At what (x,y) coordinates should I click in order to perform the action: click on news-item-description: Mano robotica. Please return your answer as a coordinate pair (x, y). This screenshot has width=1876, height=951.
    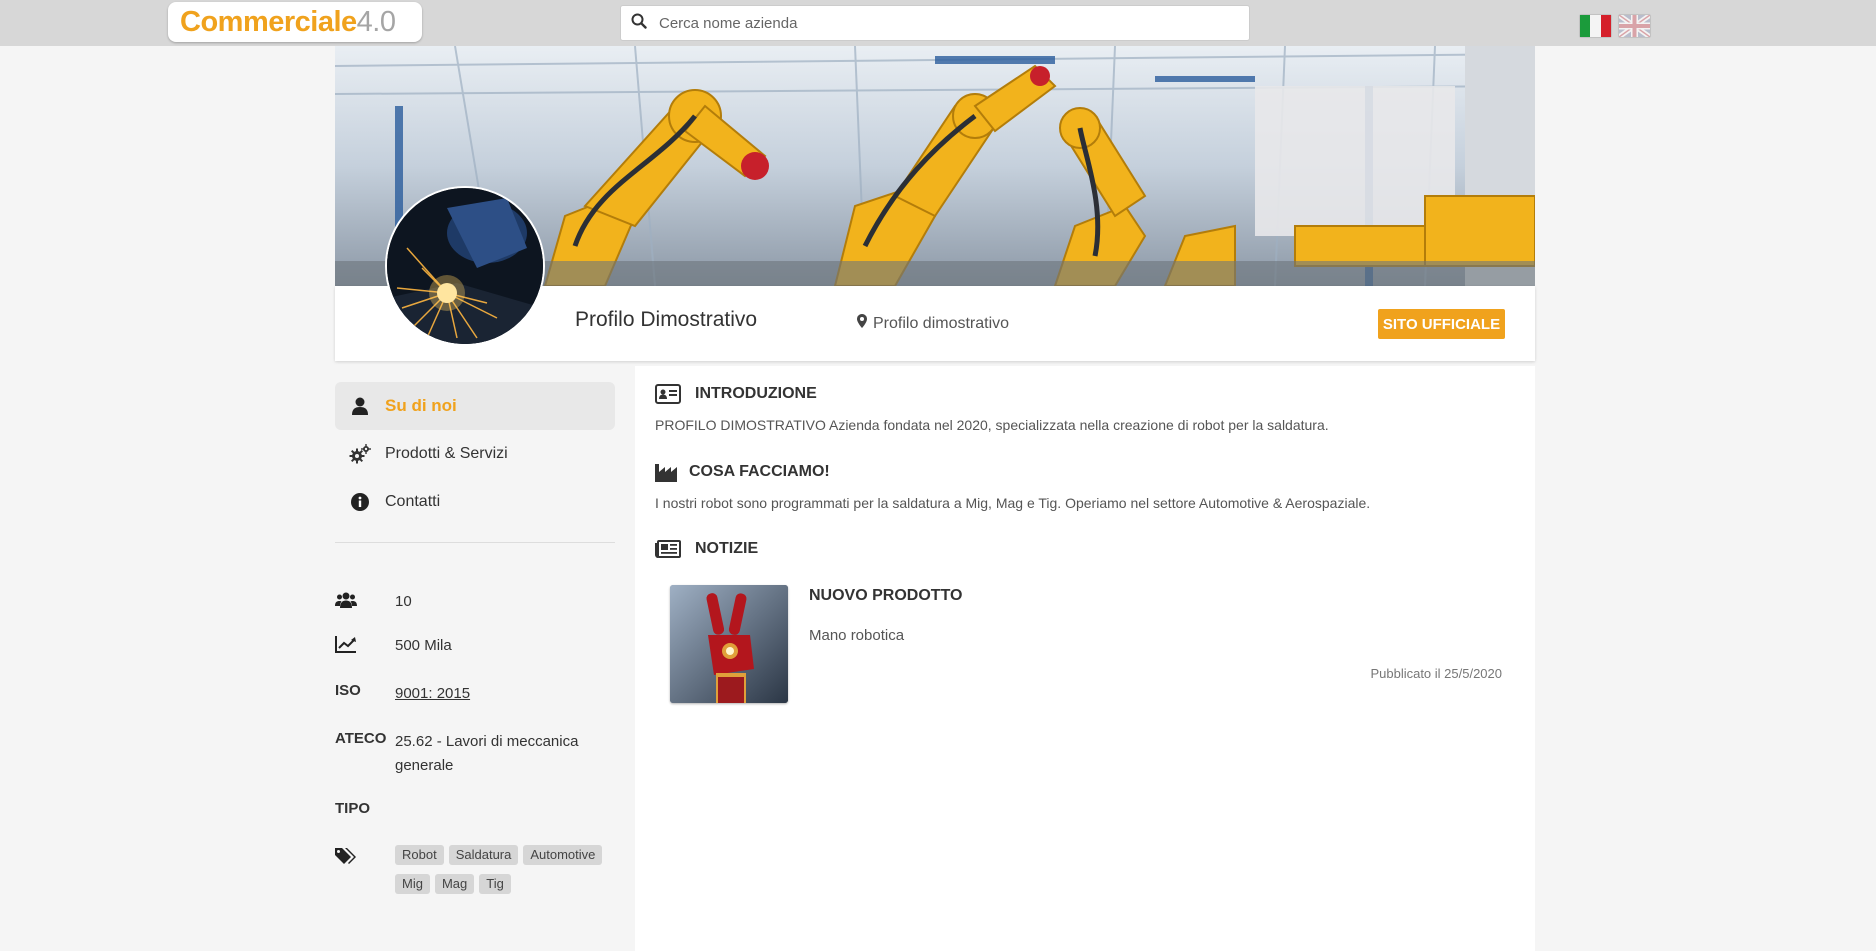
    Looking at the image, I should click on (857, 635).